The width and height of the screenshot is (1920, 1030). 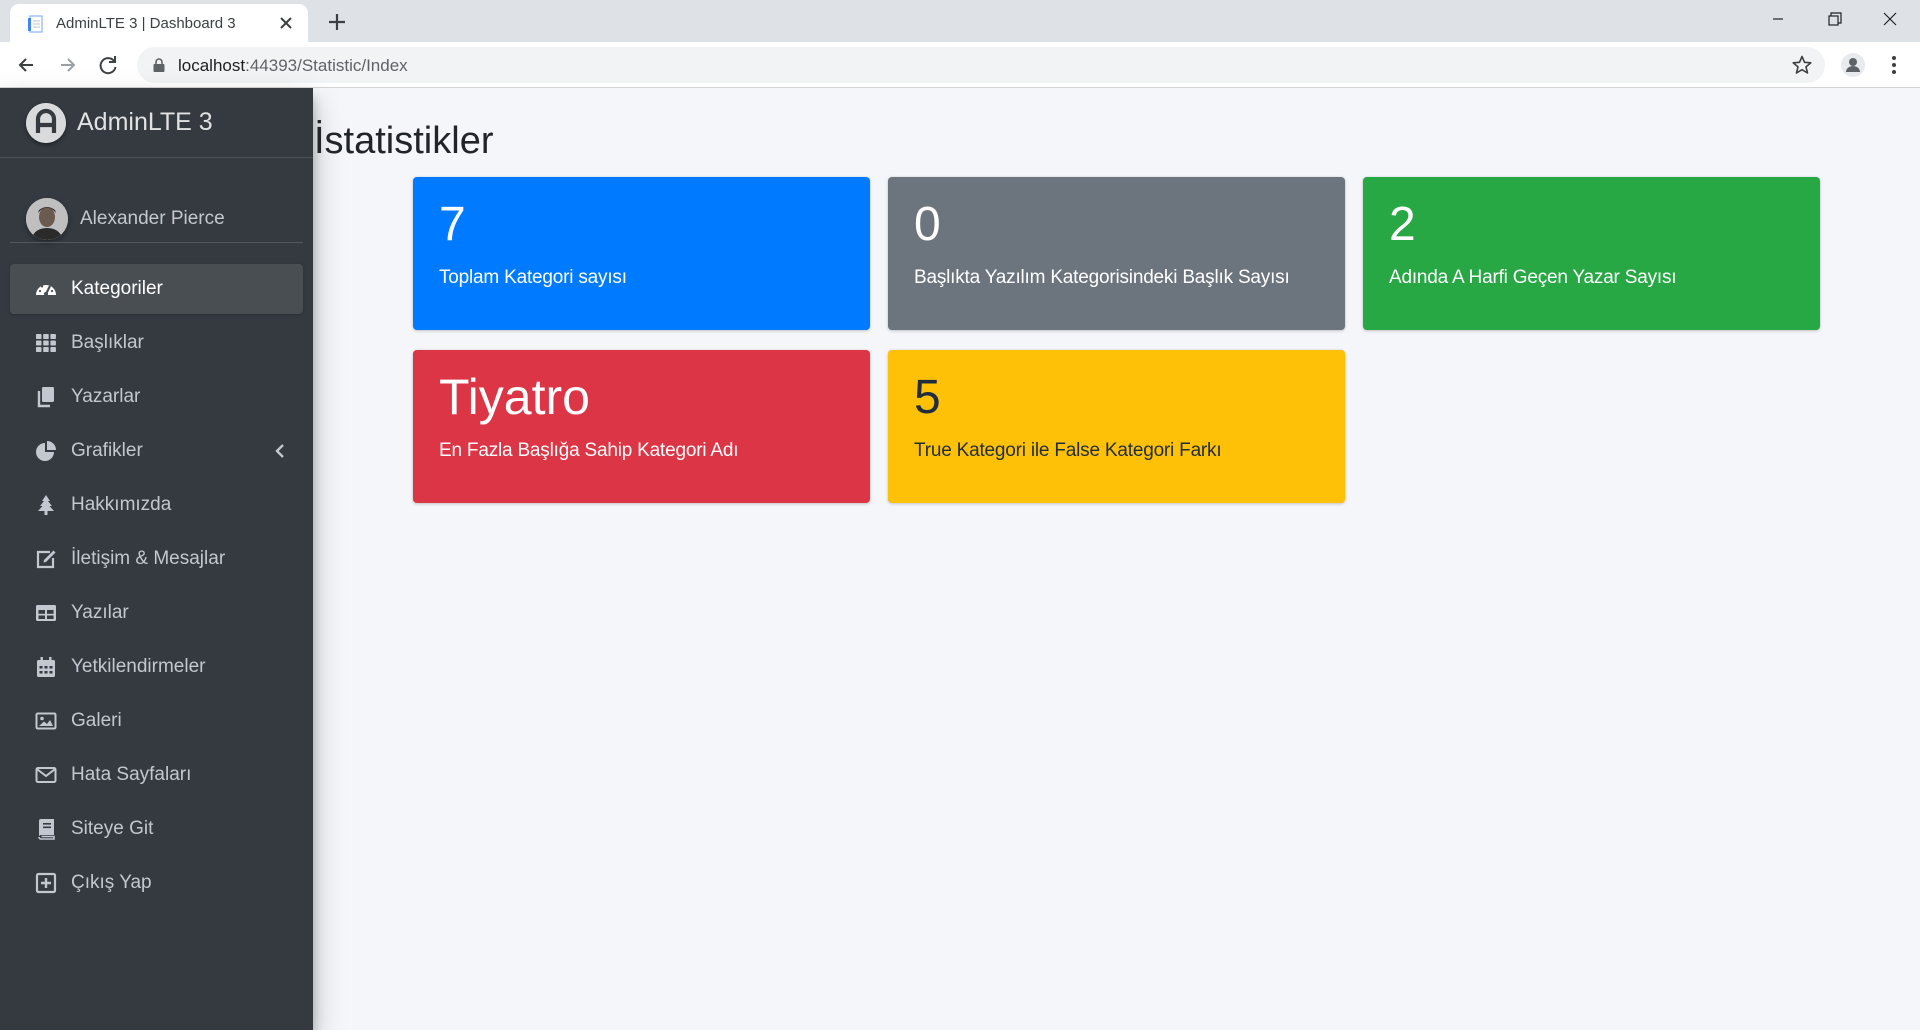 What do you see at coordinates (46, 559) in the screenshot?
I see `edit-icon` at bounding box center [46, 559].